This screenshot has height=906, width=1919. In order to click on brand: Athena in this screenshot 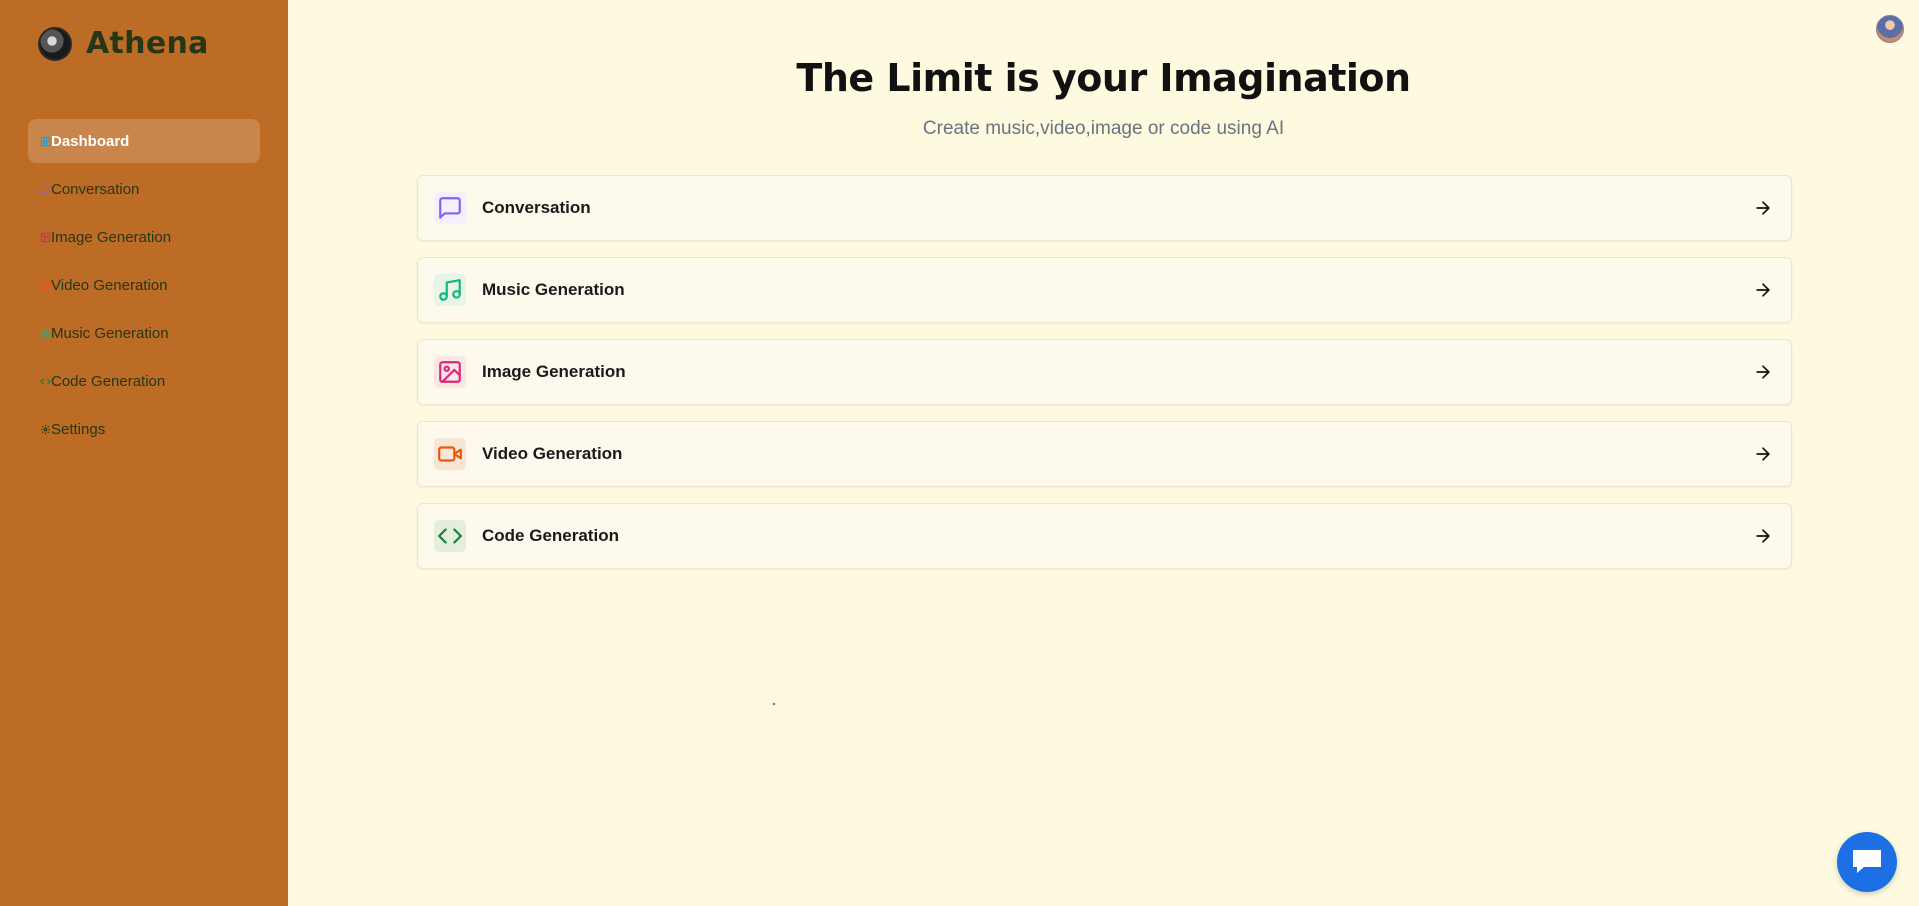, I will do `click(123, 43)`.